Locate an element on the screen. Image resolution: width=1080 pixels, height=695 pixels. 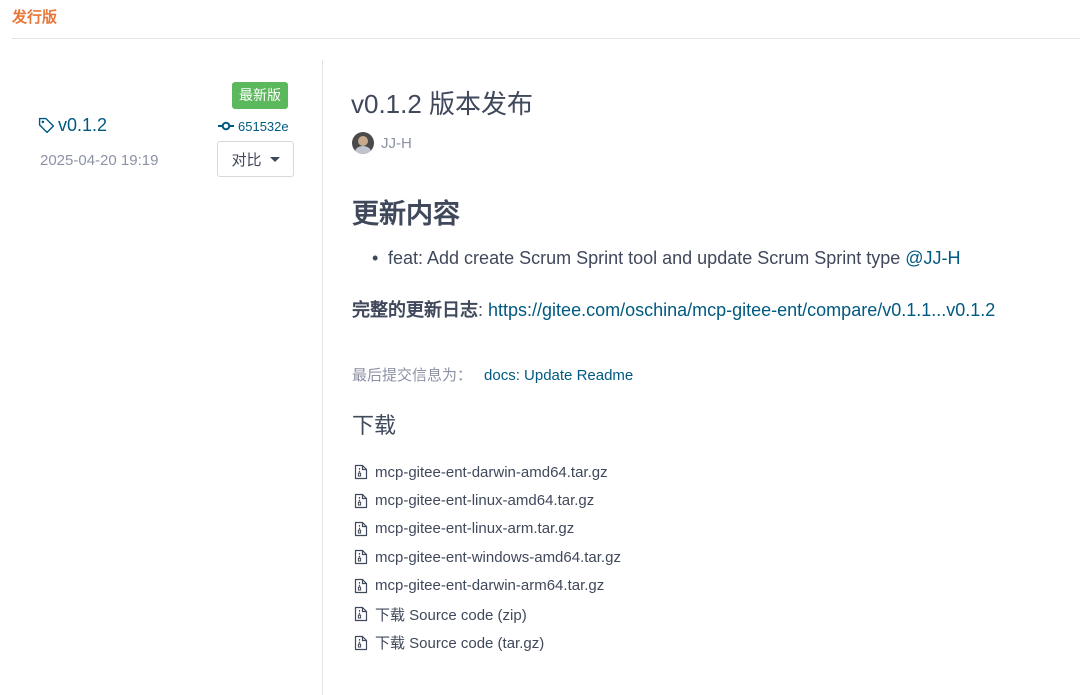
download-item: mcp-gitee-ent-linux-arm.tar.gz is located at coordinates (487, 529).